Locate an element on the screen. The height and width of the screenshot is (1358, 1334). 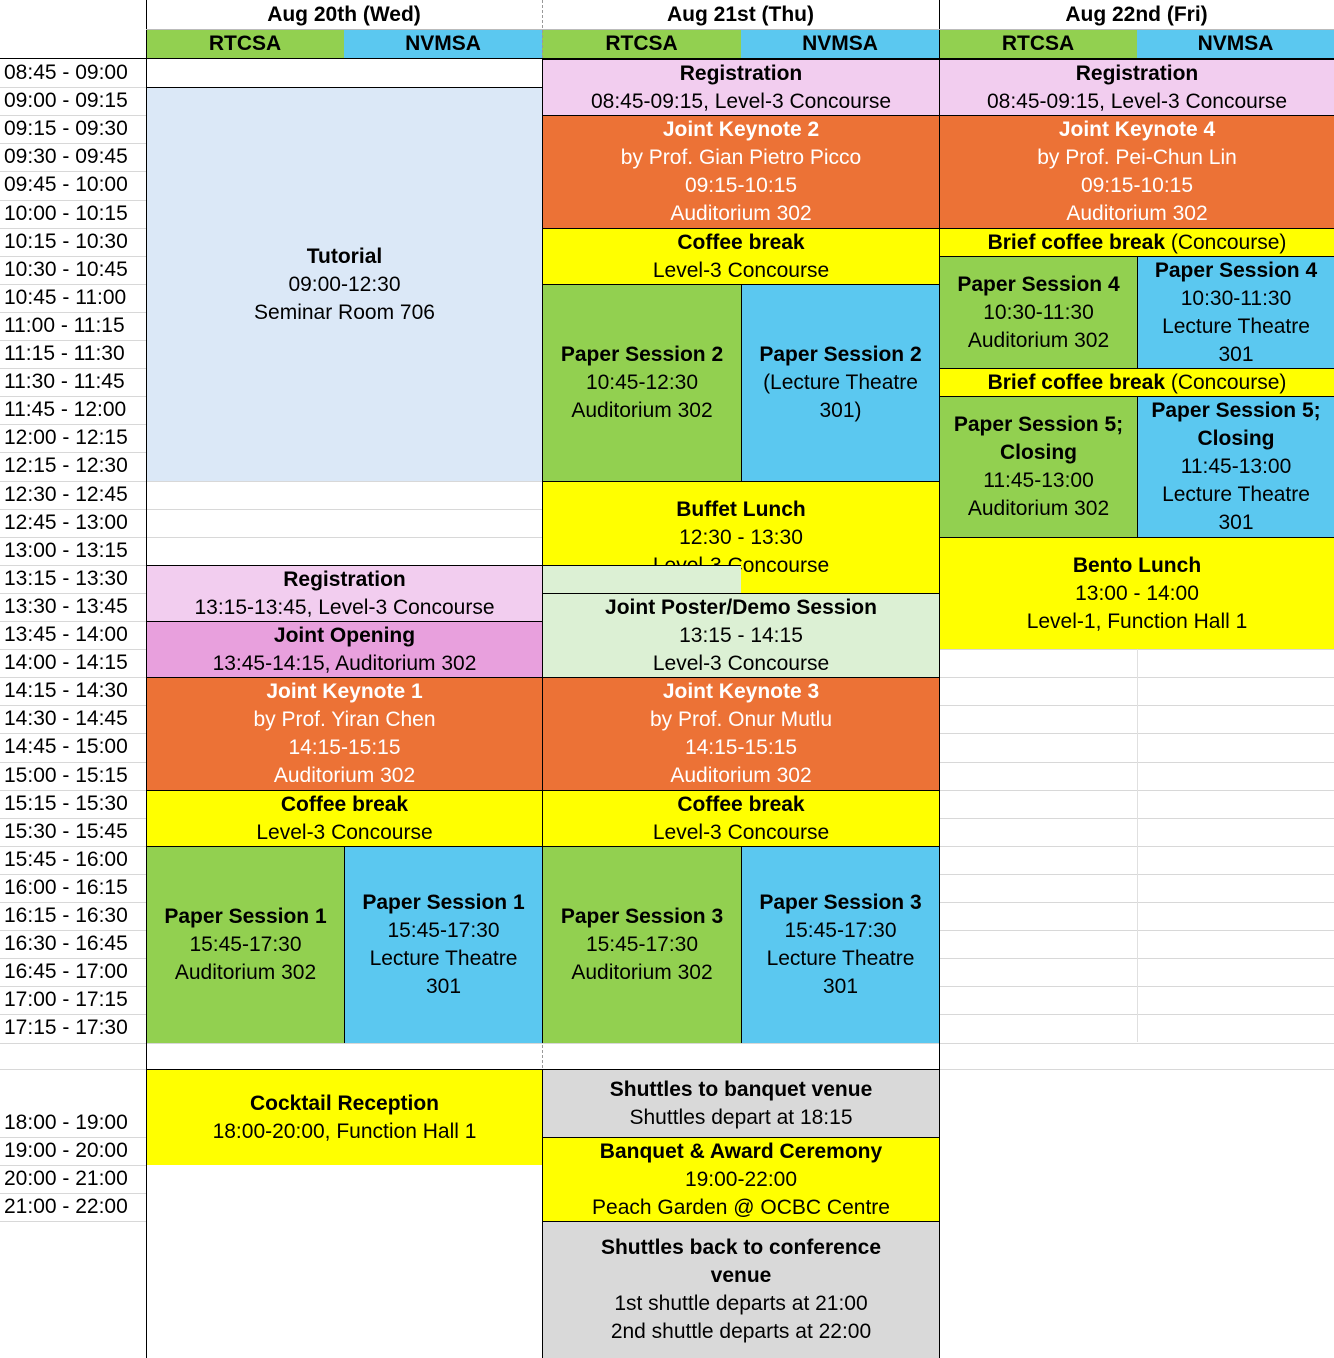
time-slot-label: 09:00 - 09:15 is located at coordinates (66, 101).